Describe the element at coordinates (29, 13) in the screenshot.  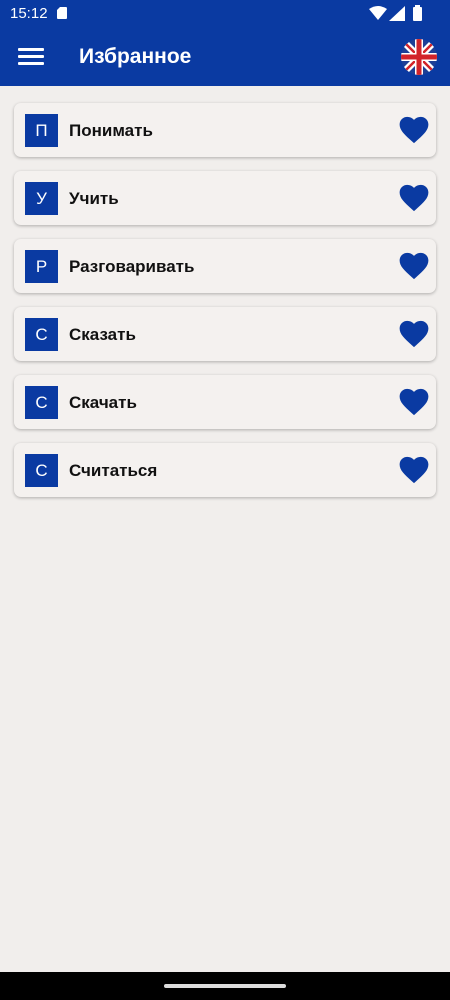
I see `status-time: 15:12` at that location.